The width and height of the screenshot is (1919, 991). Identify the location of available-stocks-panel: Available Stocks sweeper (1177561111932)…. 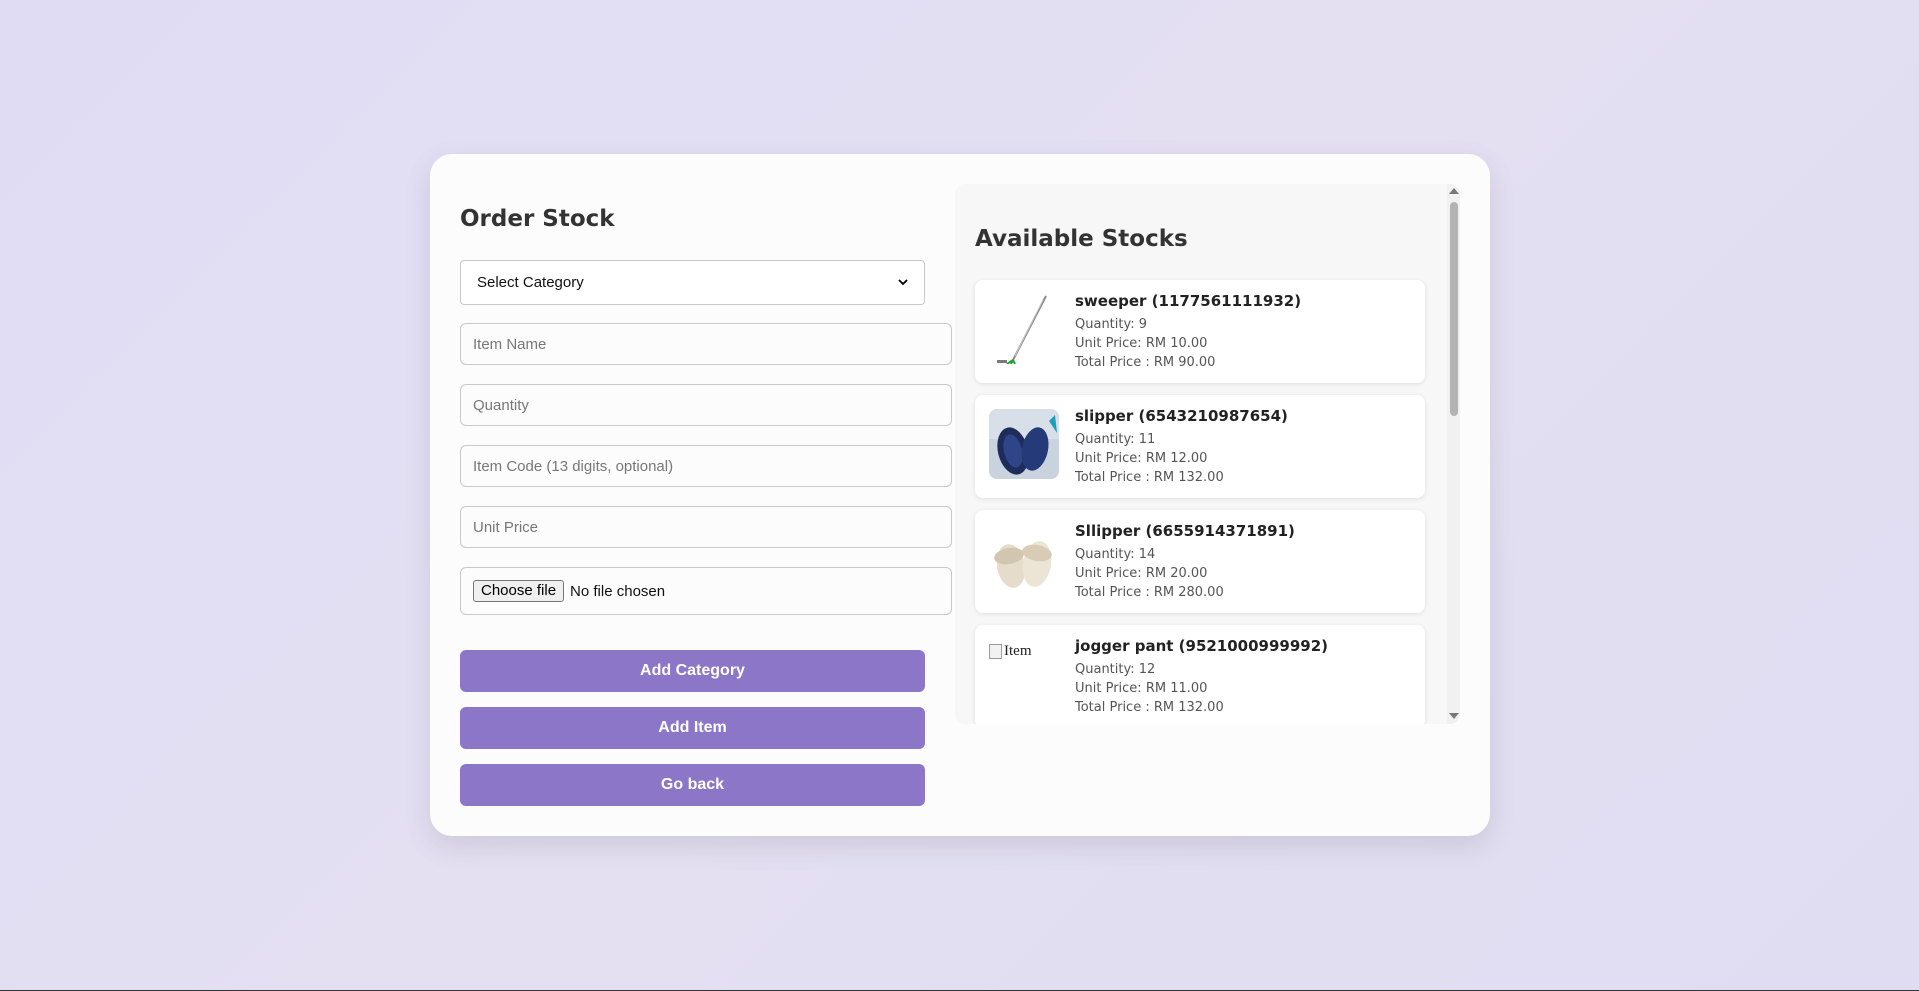
(1207, 454).